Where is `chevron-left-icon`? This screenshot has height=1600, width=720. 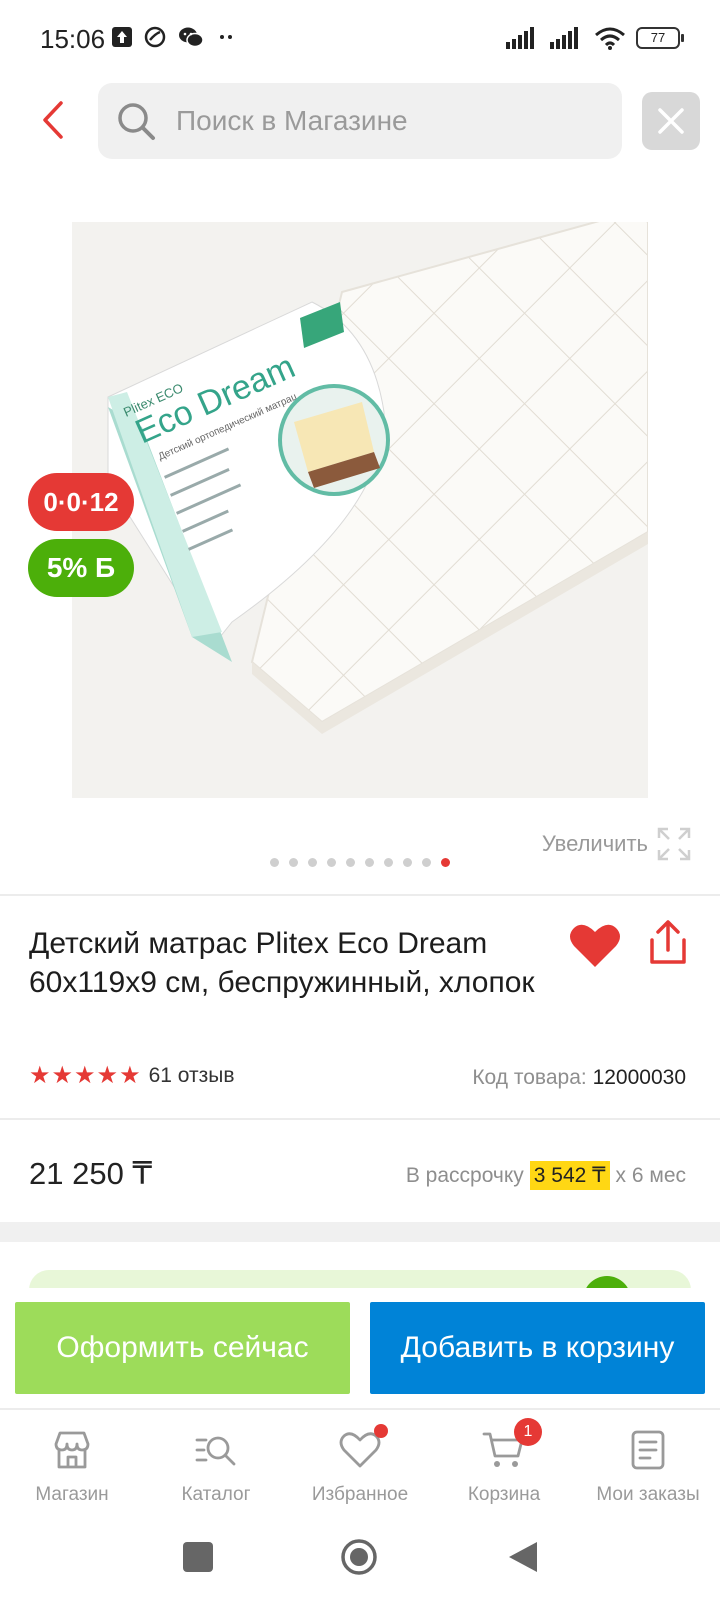 chevron-left-icon is located at coordinates (53, 120).